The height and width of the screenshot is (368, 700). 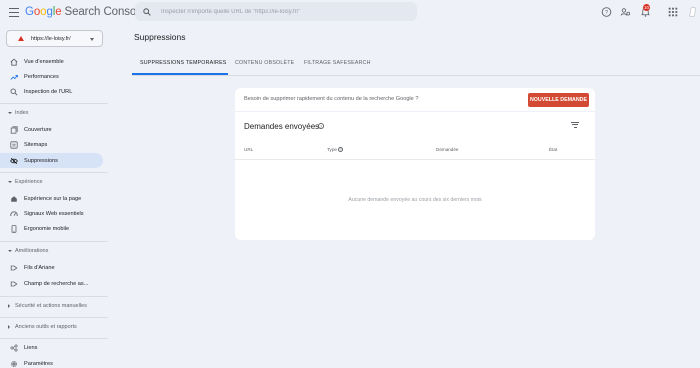 What do you see at coordinates (14, 198) in the screenshot?
I see `experience-icon` at bounding box center [14, 198].